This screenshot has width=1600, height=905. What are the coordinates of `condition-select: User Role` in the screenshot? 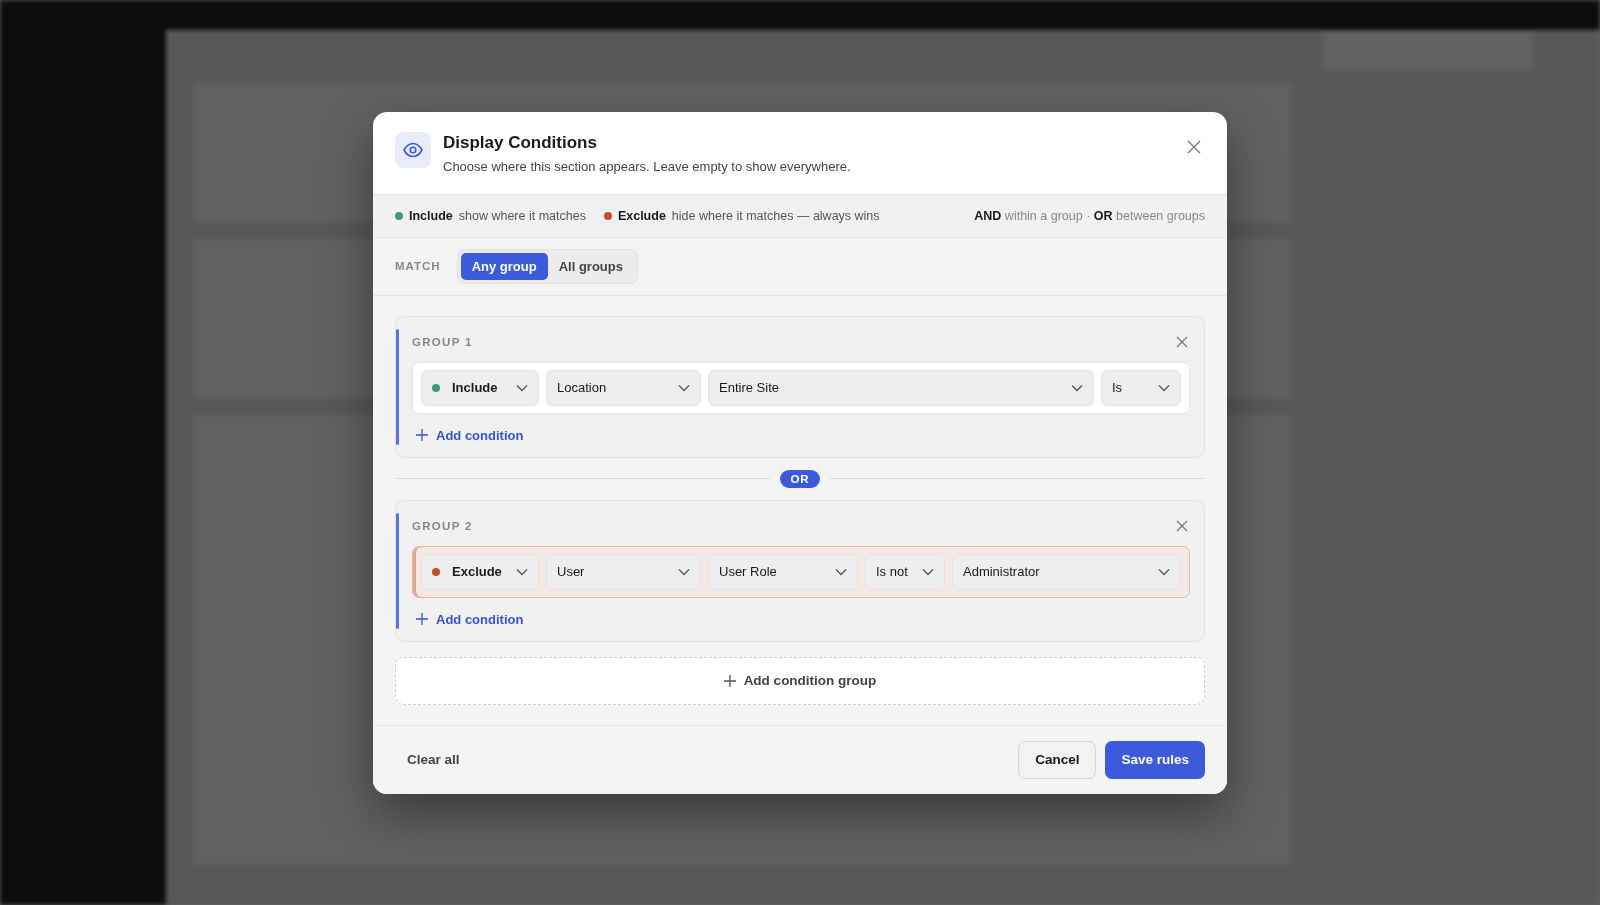 It's located at (783, 571).